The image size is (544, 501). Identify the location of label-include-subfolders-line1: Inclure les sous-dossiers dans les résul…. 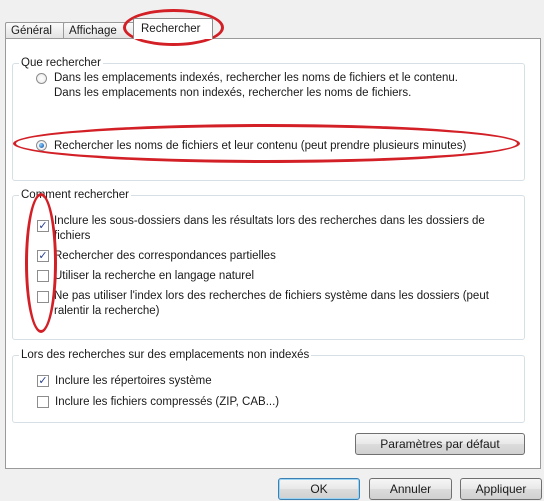
(269, 221).